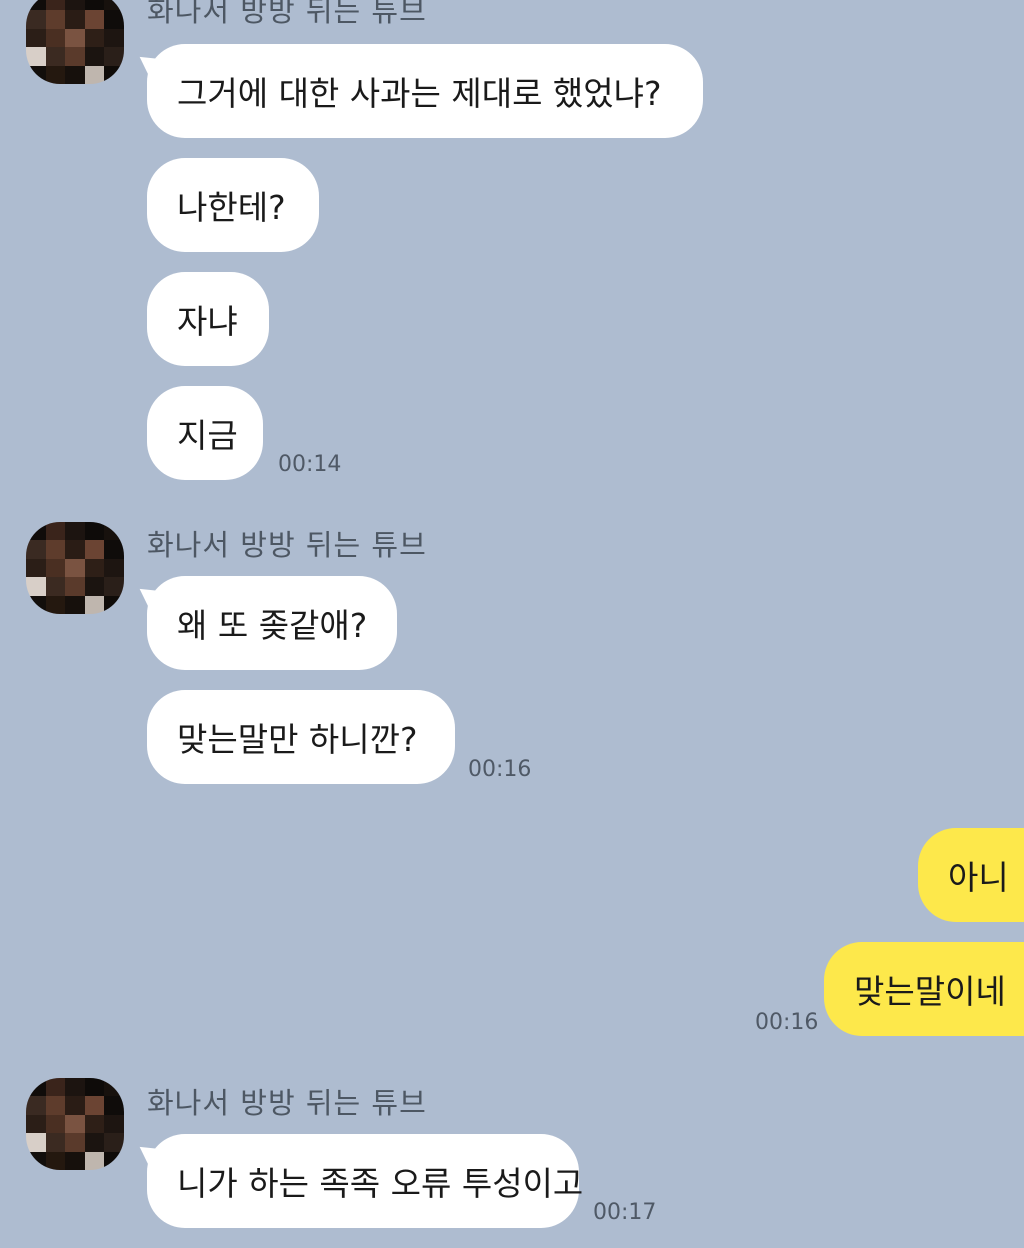  I want to click on incoming-message-bubble: 그거에 대한 사과는 제대로 했었냐?, so click(425, 91).